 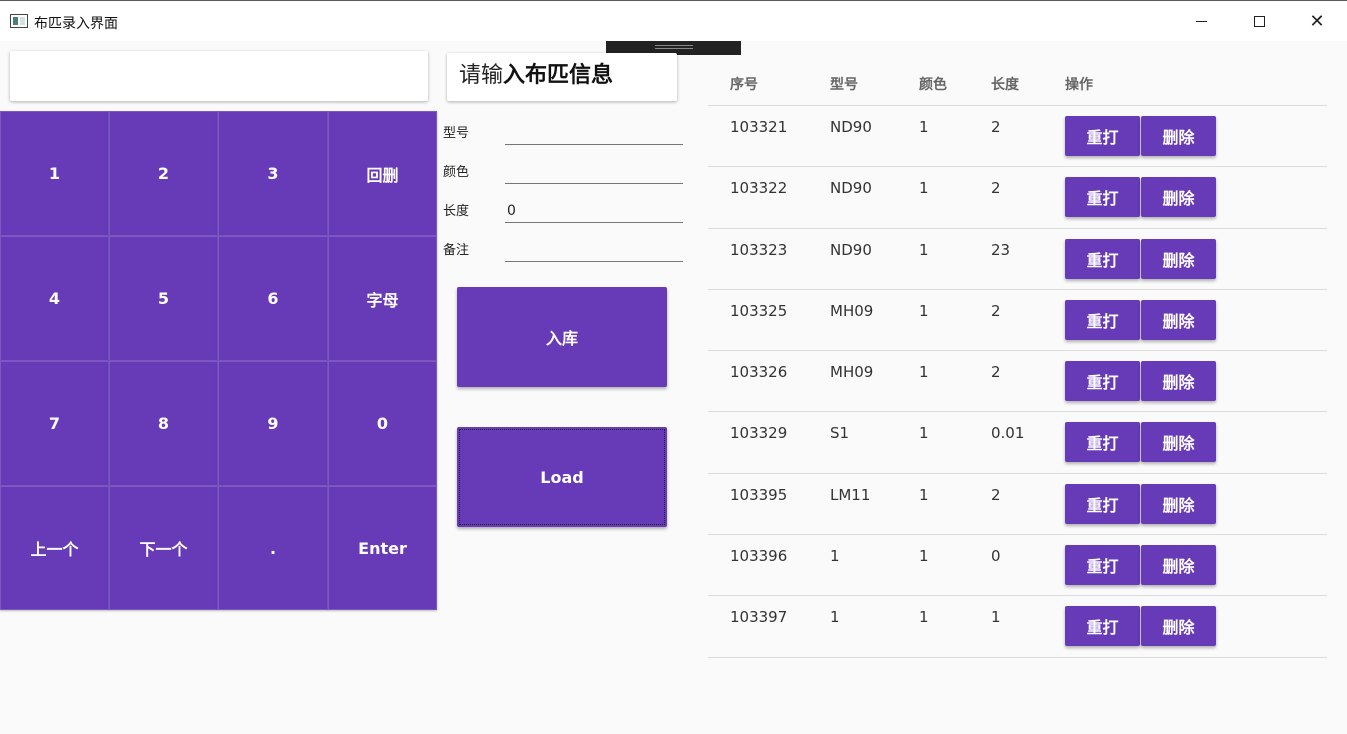 What do you see at coordinates (759, 188) in the screenshot?
I see `cell-id: 103322` at bounding box center [759, 188].